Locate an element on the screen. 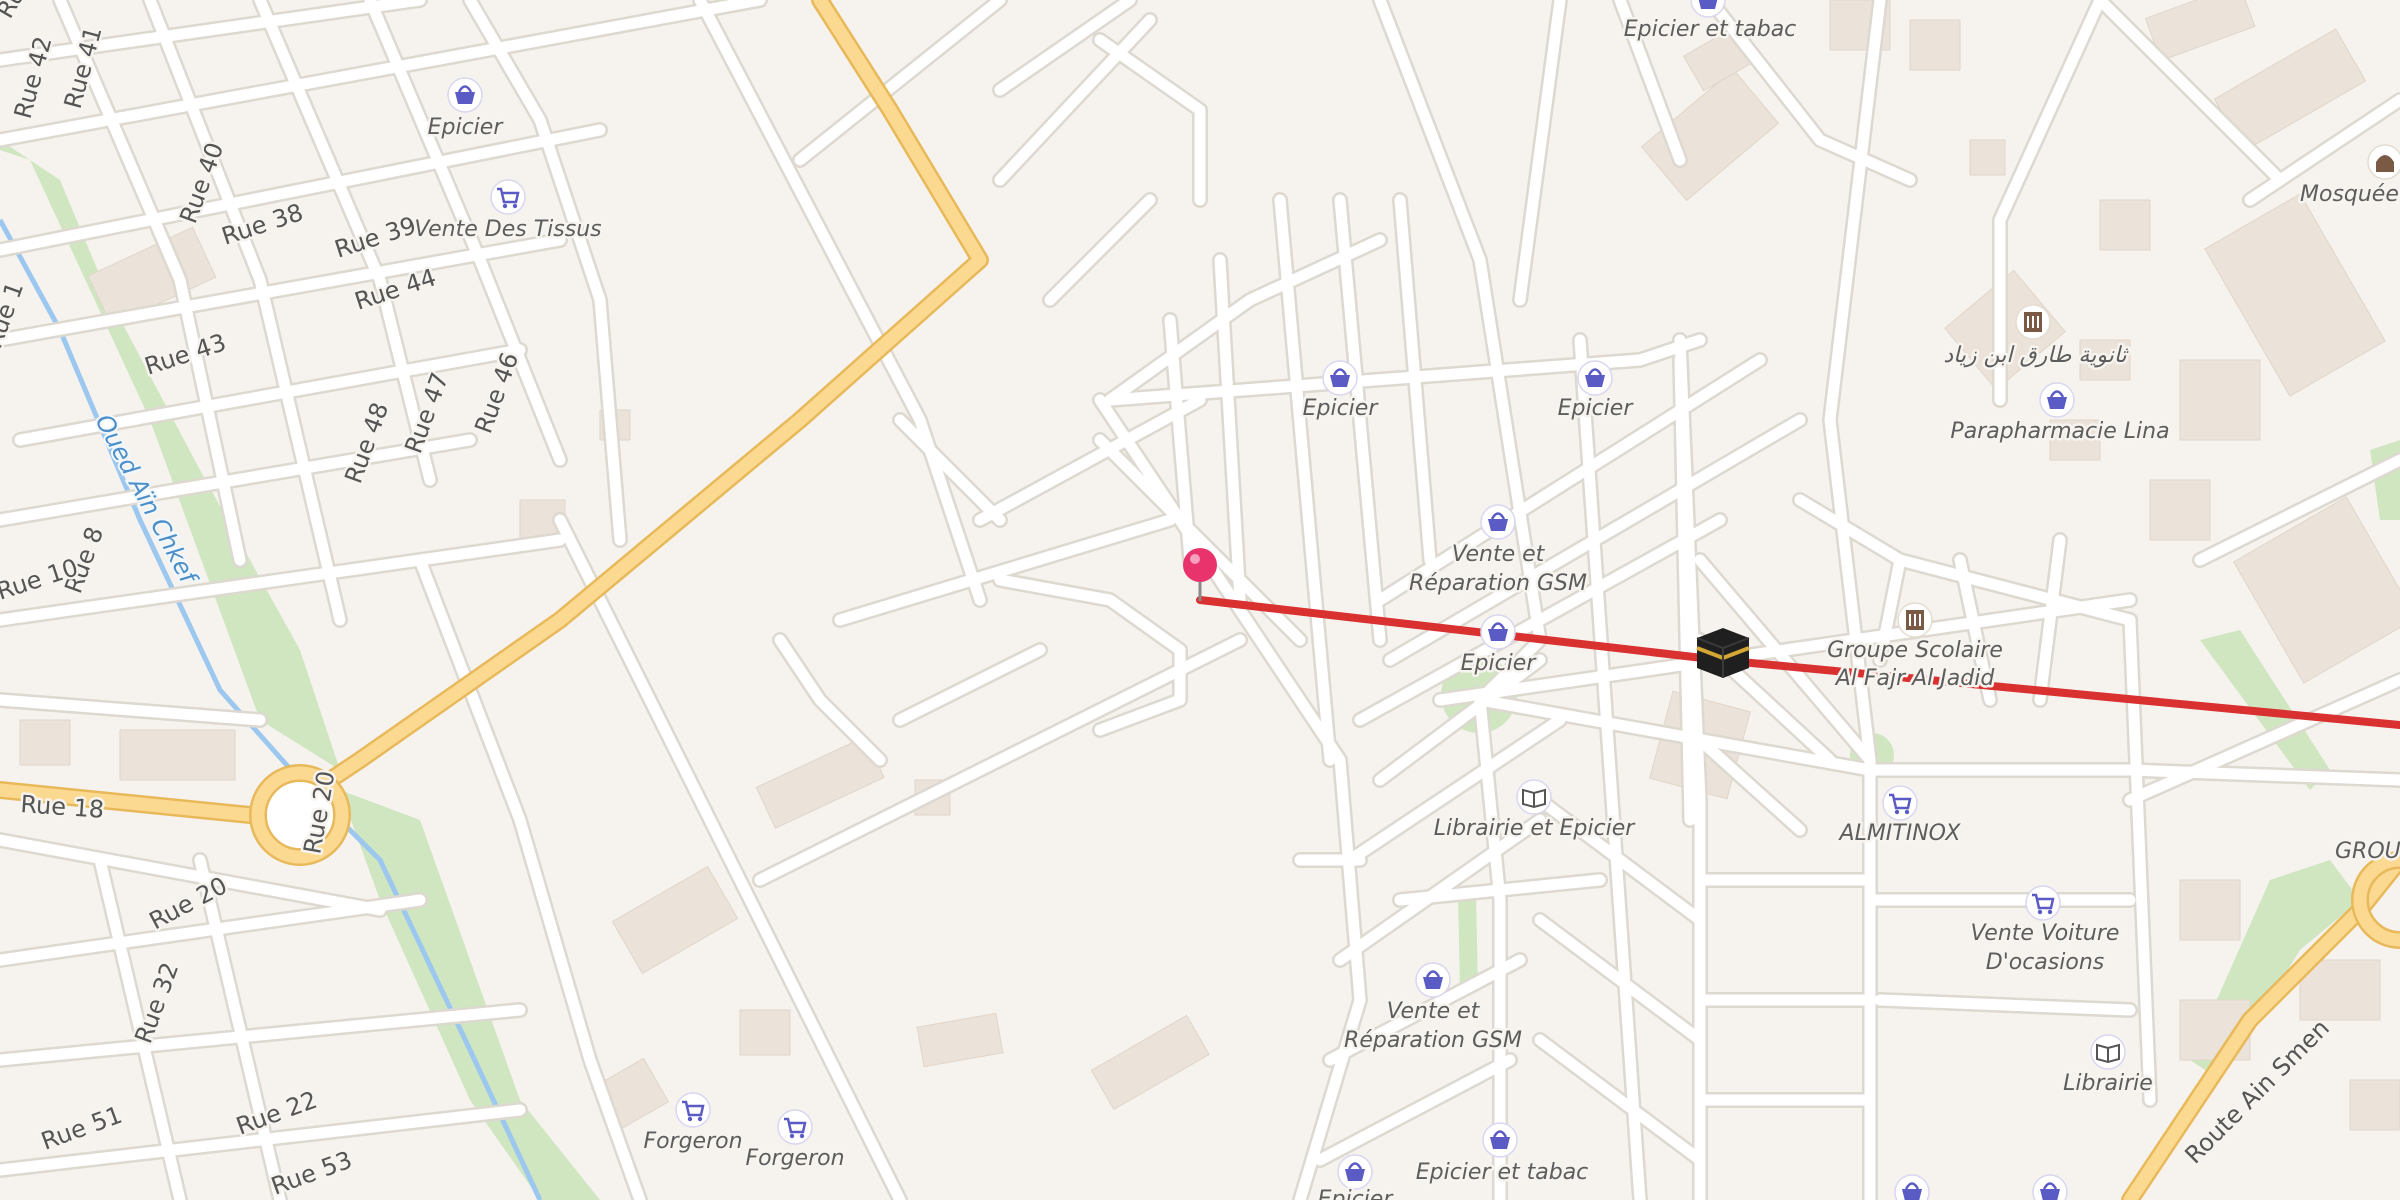 The width and height of the screenshot is (2400, 1200). poi-label-line2: D'ocasions is located at coordinates (2045, 962).